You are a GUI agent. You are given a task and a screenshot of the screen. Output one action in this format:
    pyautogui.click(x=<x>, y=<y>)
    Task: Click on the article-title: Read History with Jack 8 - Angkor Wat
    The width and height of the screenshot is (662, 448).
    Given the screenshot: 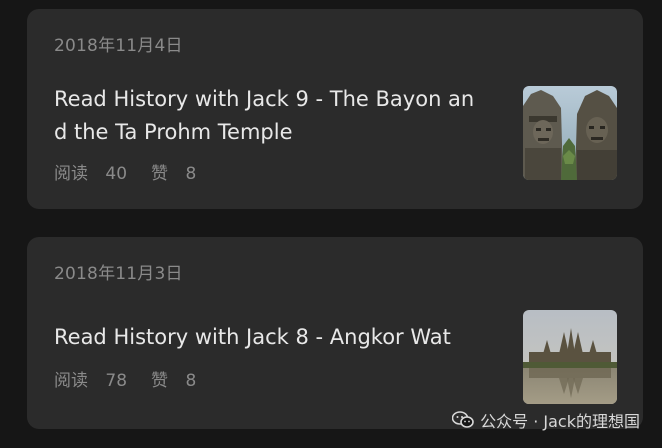 What is the action you would take?
    pyautogui.click(x=252, y=337)
    